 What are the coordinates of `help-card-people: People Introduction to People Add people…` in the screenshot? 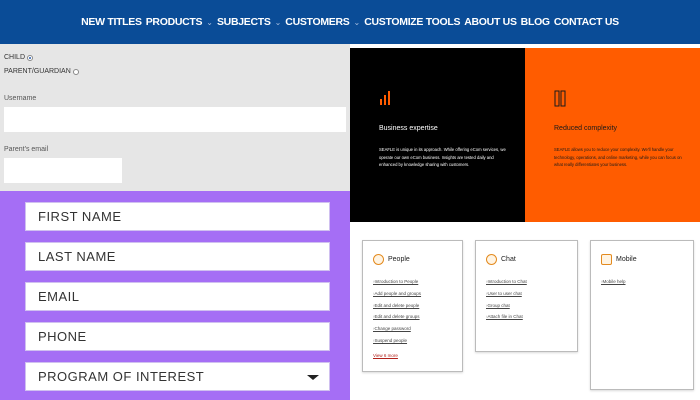 It's located at (412, 306).